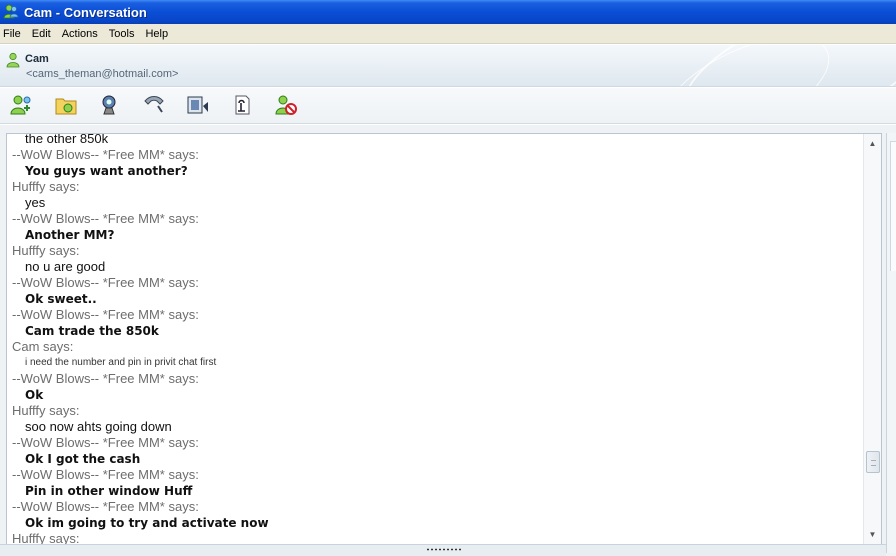 This screenshot has height=556, width=896. I want to click on message-text: yes, so click(35, 202).